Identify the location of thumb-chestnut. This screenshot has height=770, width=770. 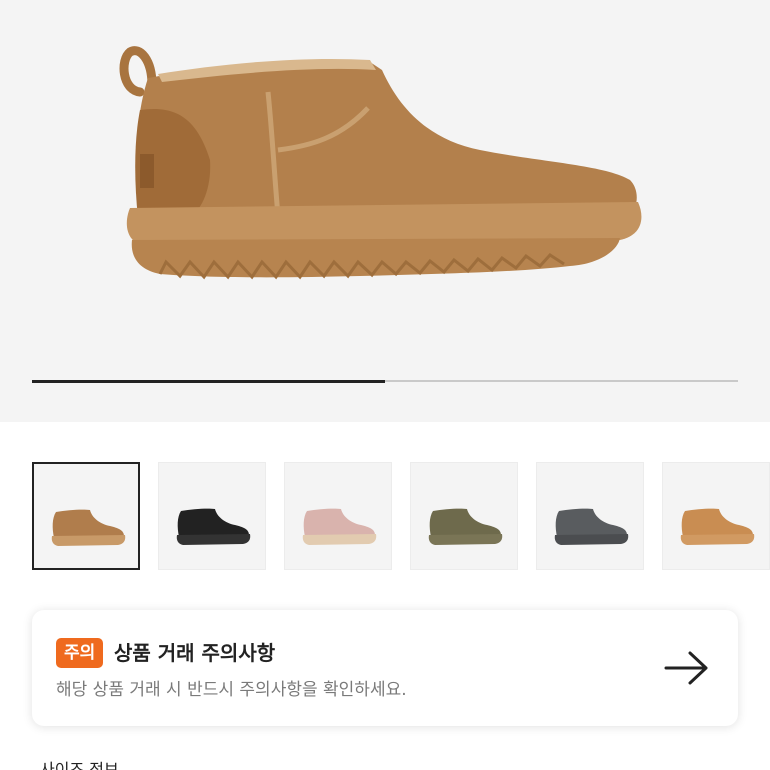
(86, 516).